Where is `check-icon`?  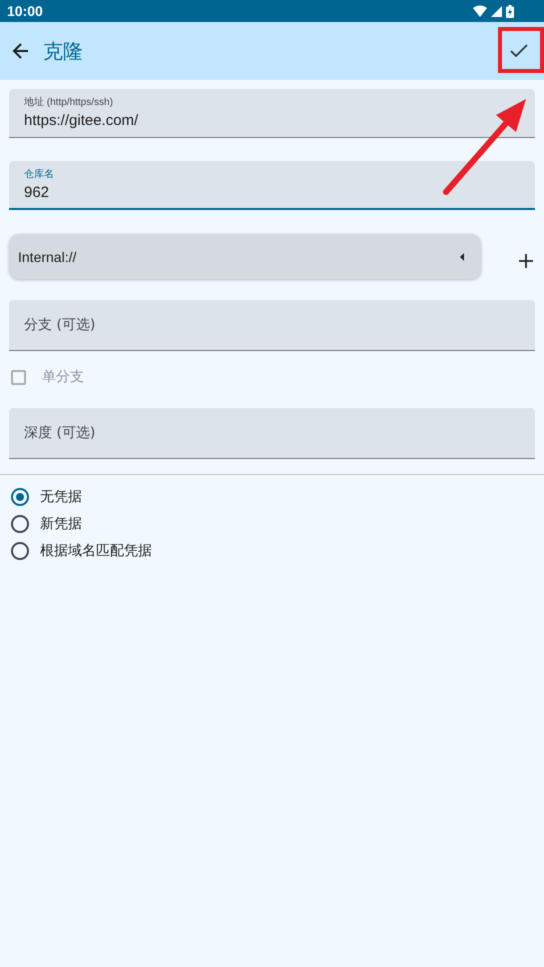
check-icon is located at coordinates (519, 51).